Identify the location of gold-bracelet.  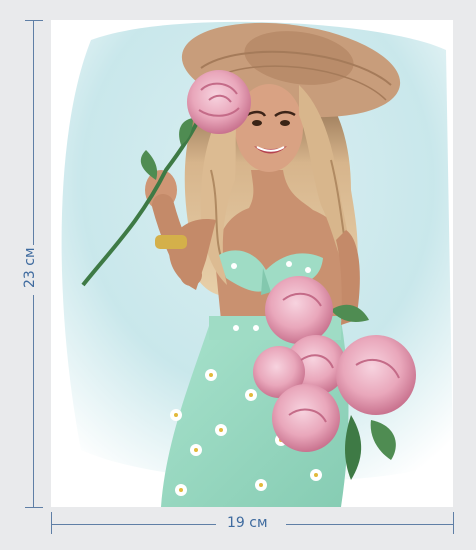
(171, 242).